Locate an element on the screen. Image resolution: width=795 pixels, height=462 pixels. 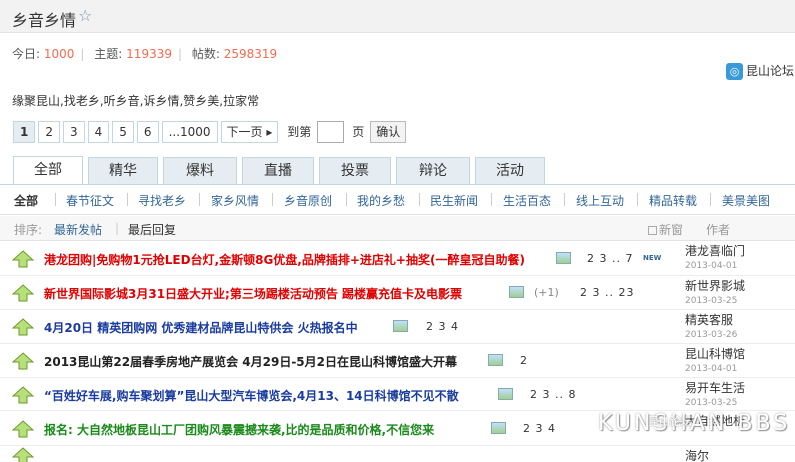
forum-link-label: 昆山论坛 is located at coordinates (770, 71).